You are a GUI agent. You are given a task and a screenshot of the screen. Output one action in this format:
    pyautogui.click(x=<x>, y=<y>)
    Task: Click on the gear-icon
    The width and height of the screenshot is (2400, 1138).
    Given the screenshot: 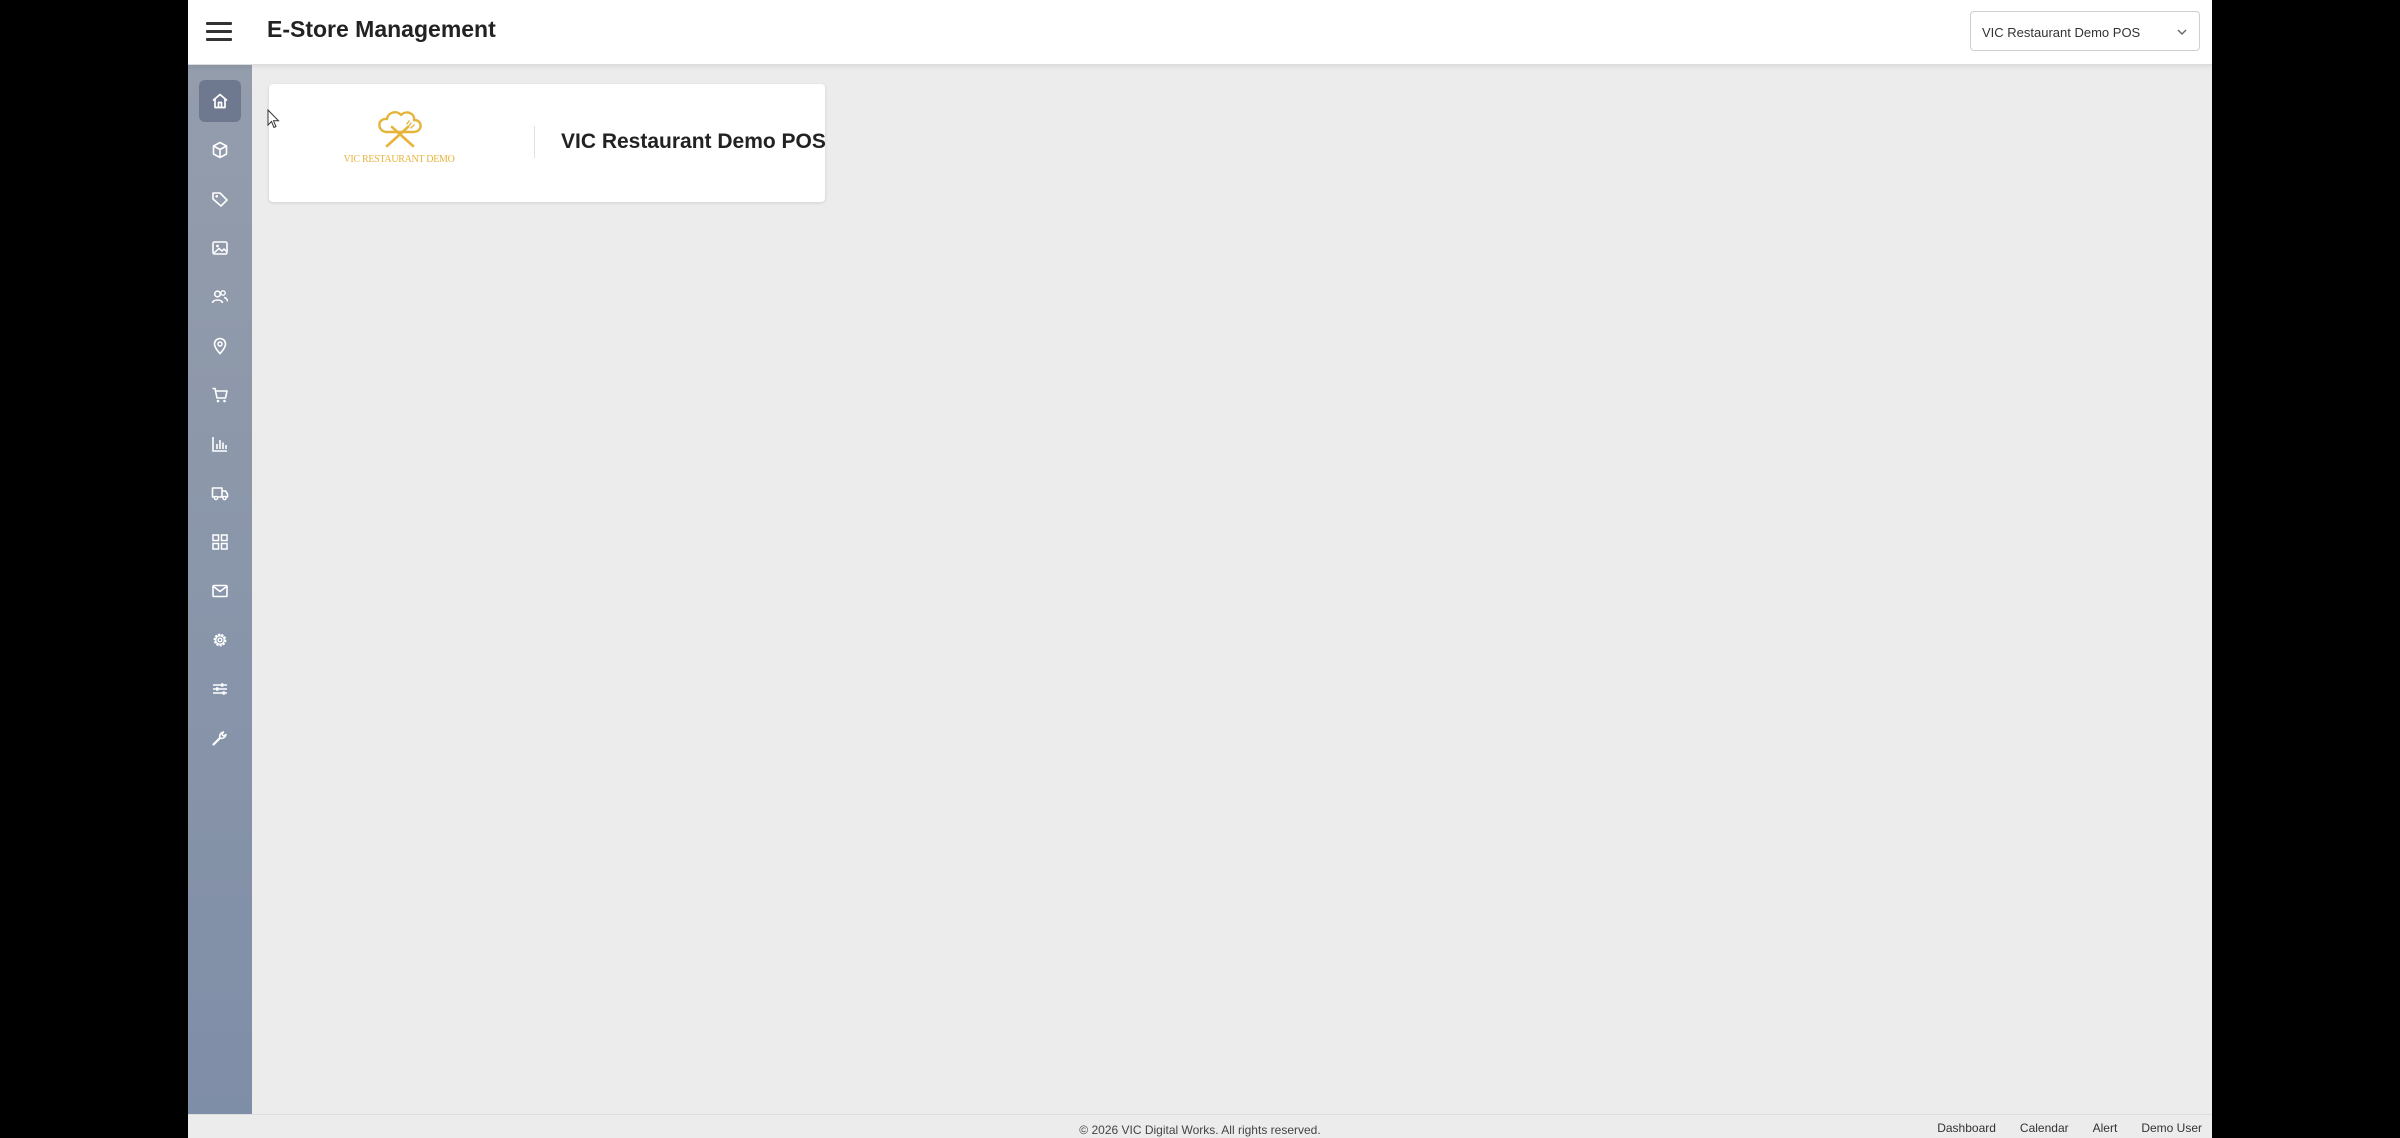 What is the action you would take?
    pyautogui.click(x=220, y=640)
    